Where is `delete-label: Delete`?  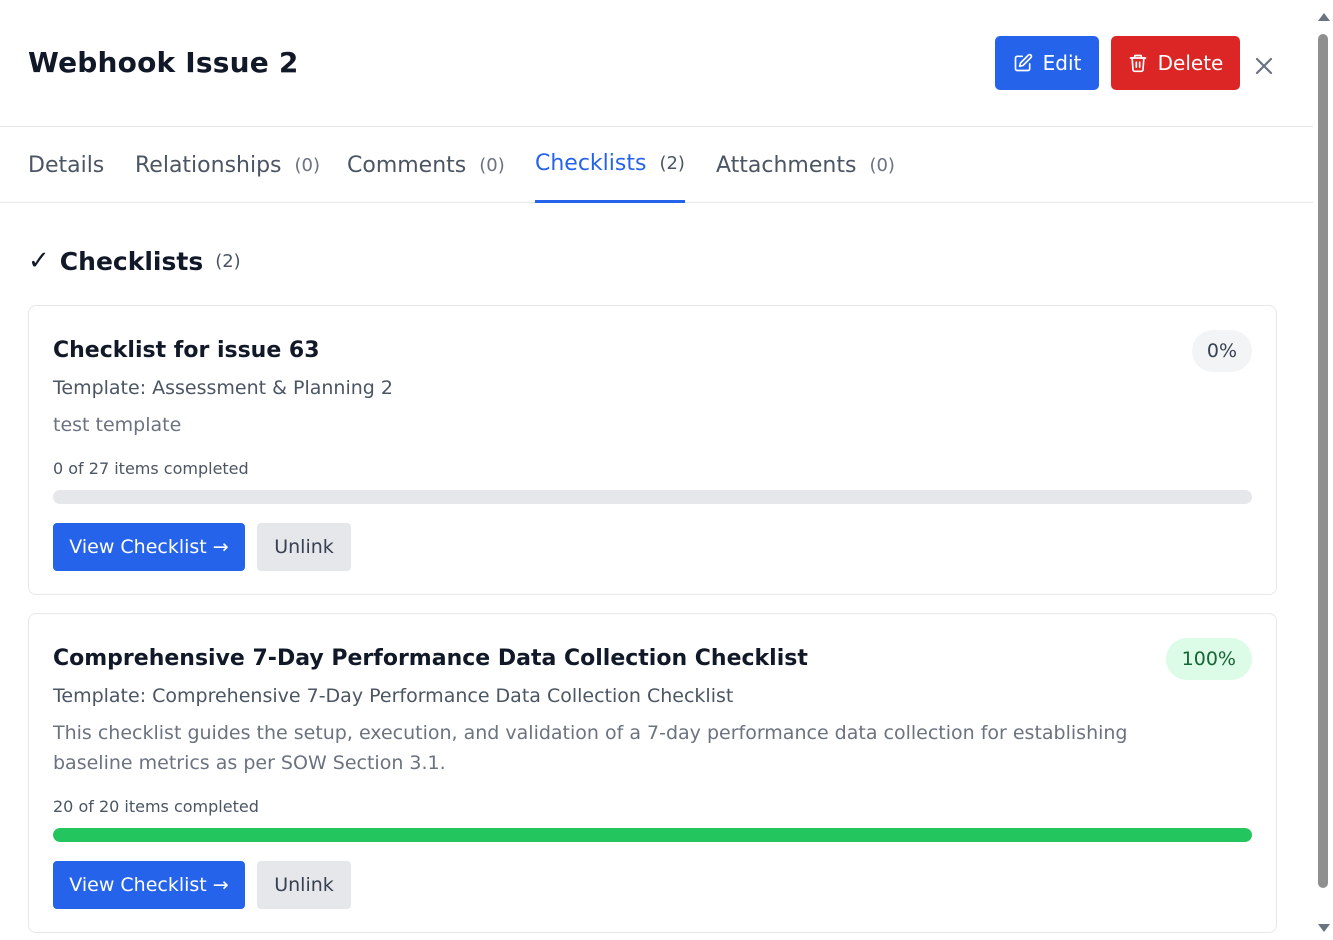
delete-label: Delete is located at coordinates (1190, 63).